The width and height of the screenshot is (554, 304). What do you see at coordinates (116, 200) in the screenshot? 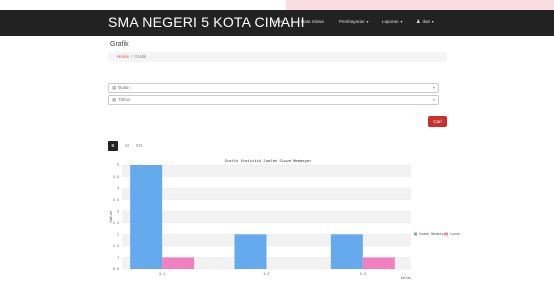
I see `y-tick-label: 3.5` at bounding box center [116, 200].